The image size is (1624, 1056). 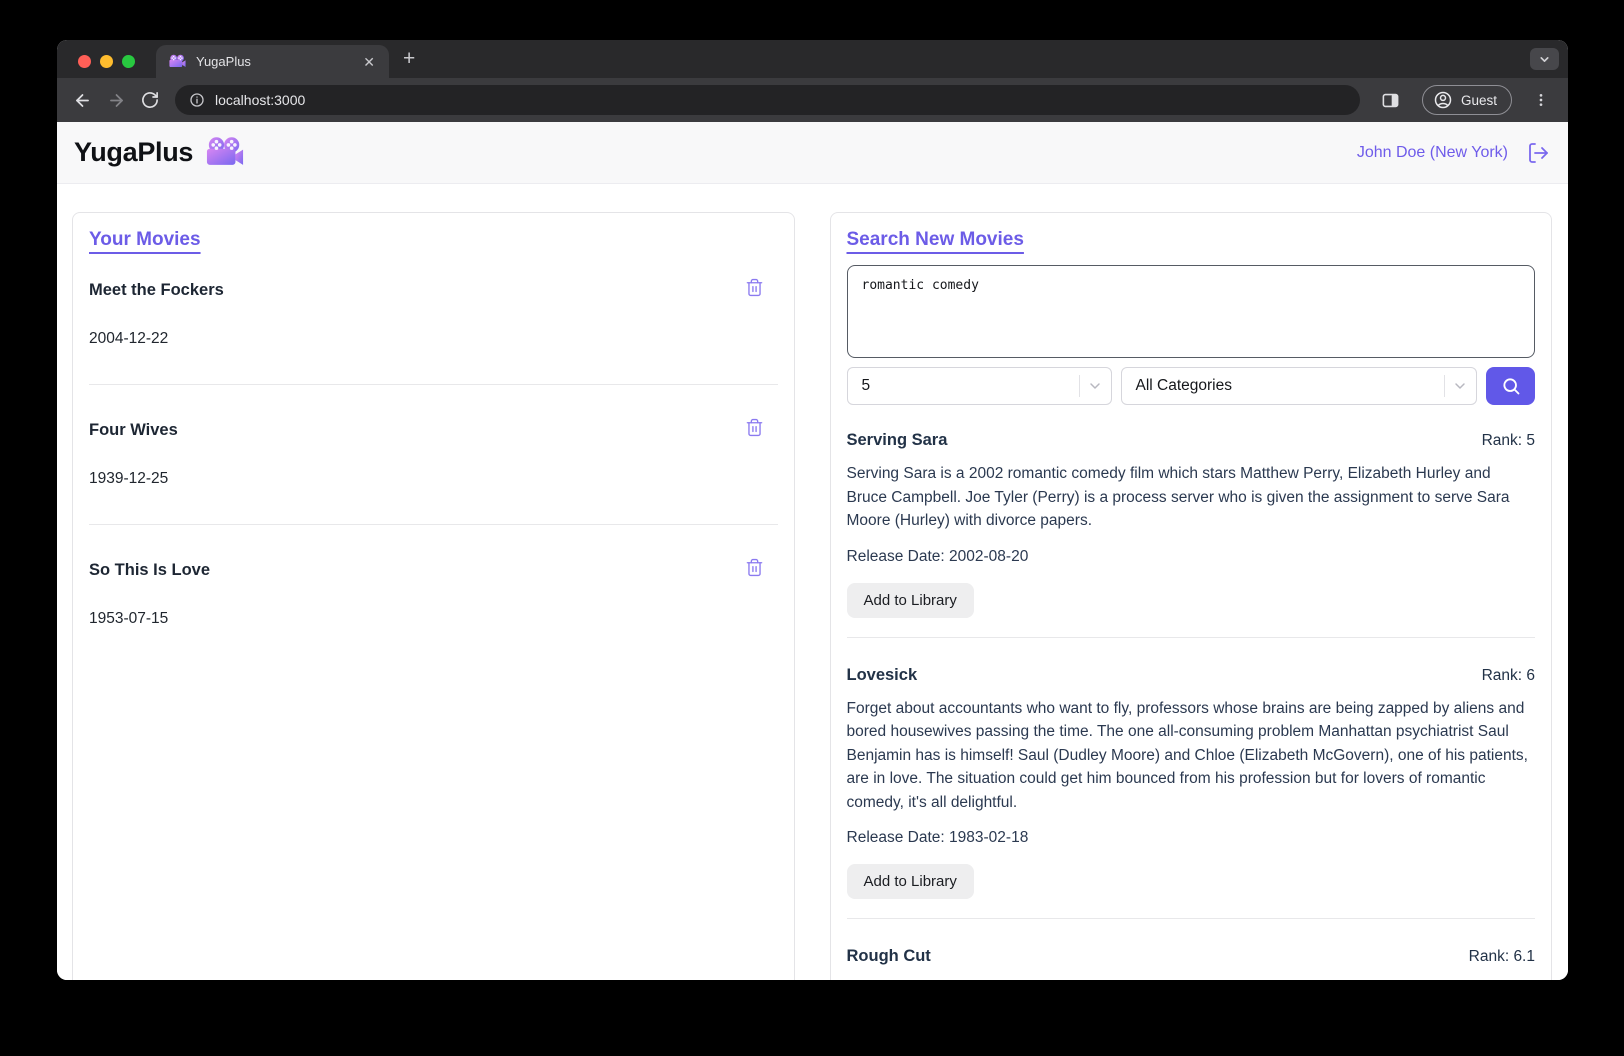 I want to click on tab-search-chevron-button, so click(x=1544, y=59).